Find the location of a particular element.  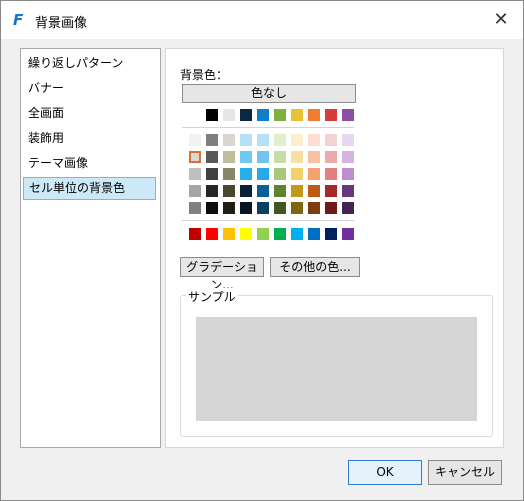

nav-item: テーマ画像 is located at coordinates (89, 163).